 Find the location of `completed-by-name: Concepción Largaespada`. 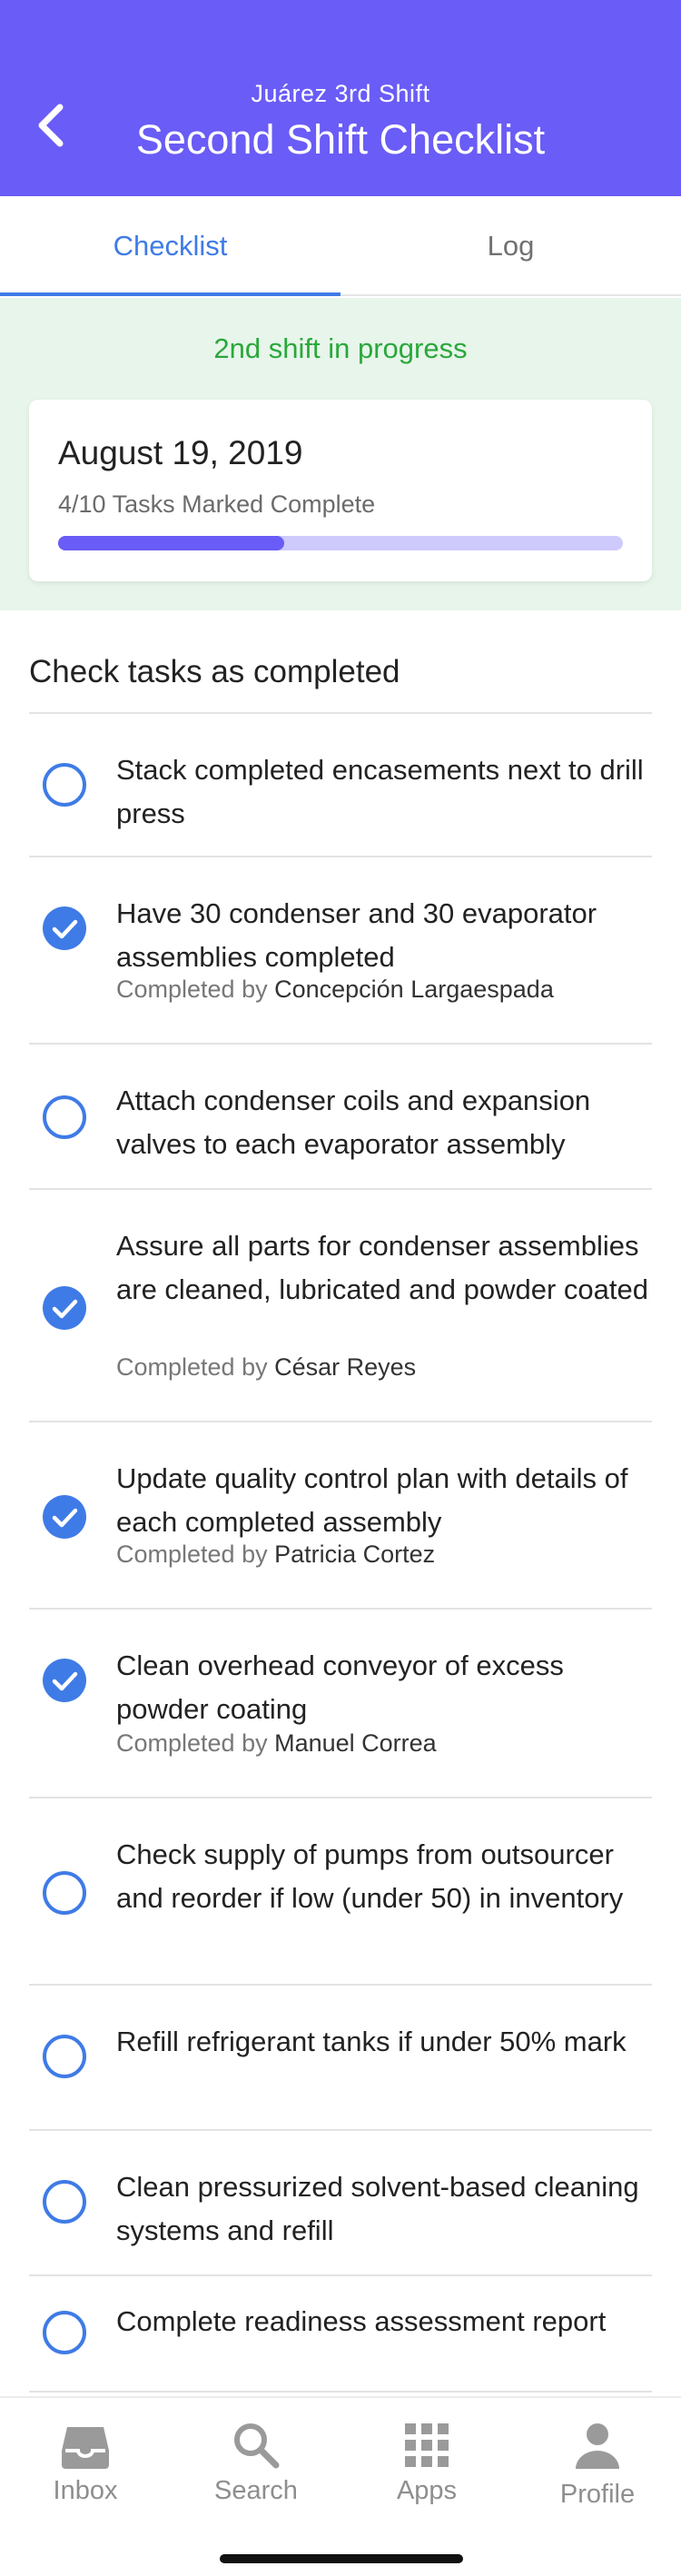

completed-by-name: Concepción Largaespada is located at coordinates (414, 989).